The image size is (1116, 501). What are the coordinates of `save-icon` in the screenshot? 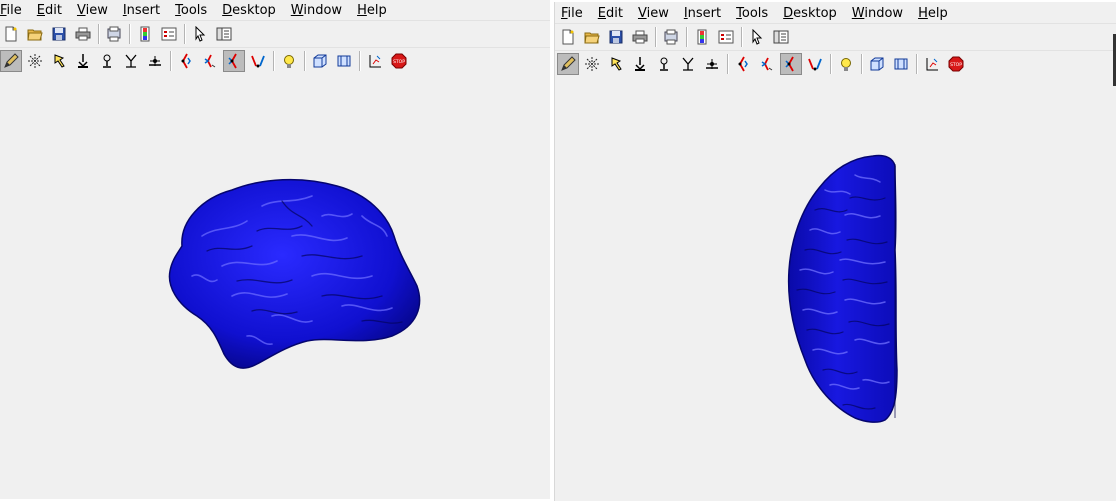 It's located at (616, 37).